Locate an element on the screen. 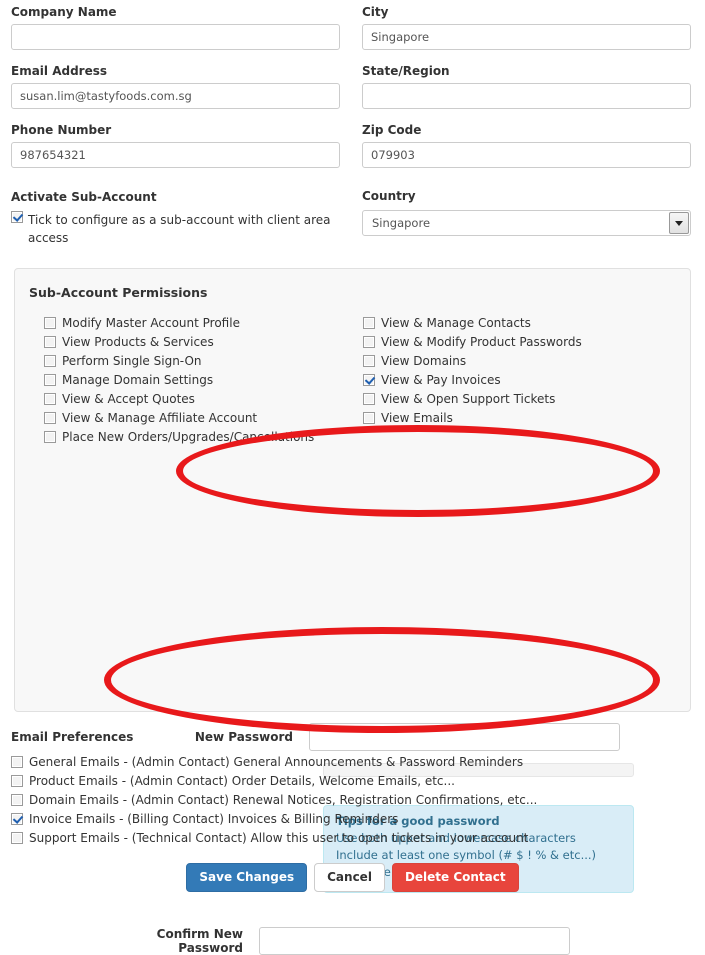 This screenshot has height=955, width=705. field-company-name: Company Name is located at coordinates (175, 27).